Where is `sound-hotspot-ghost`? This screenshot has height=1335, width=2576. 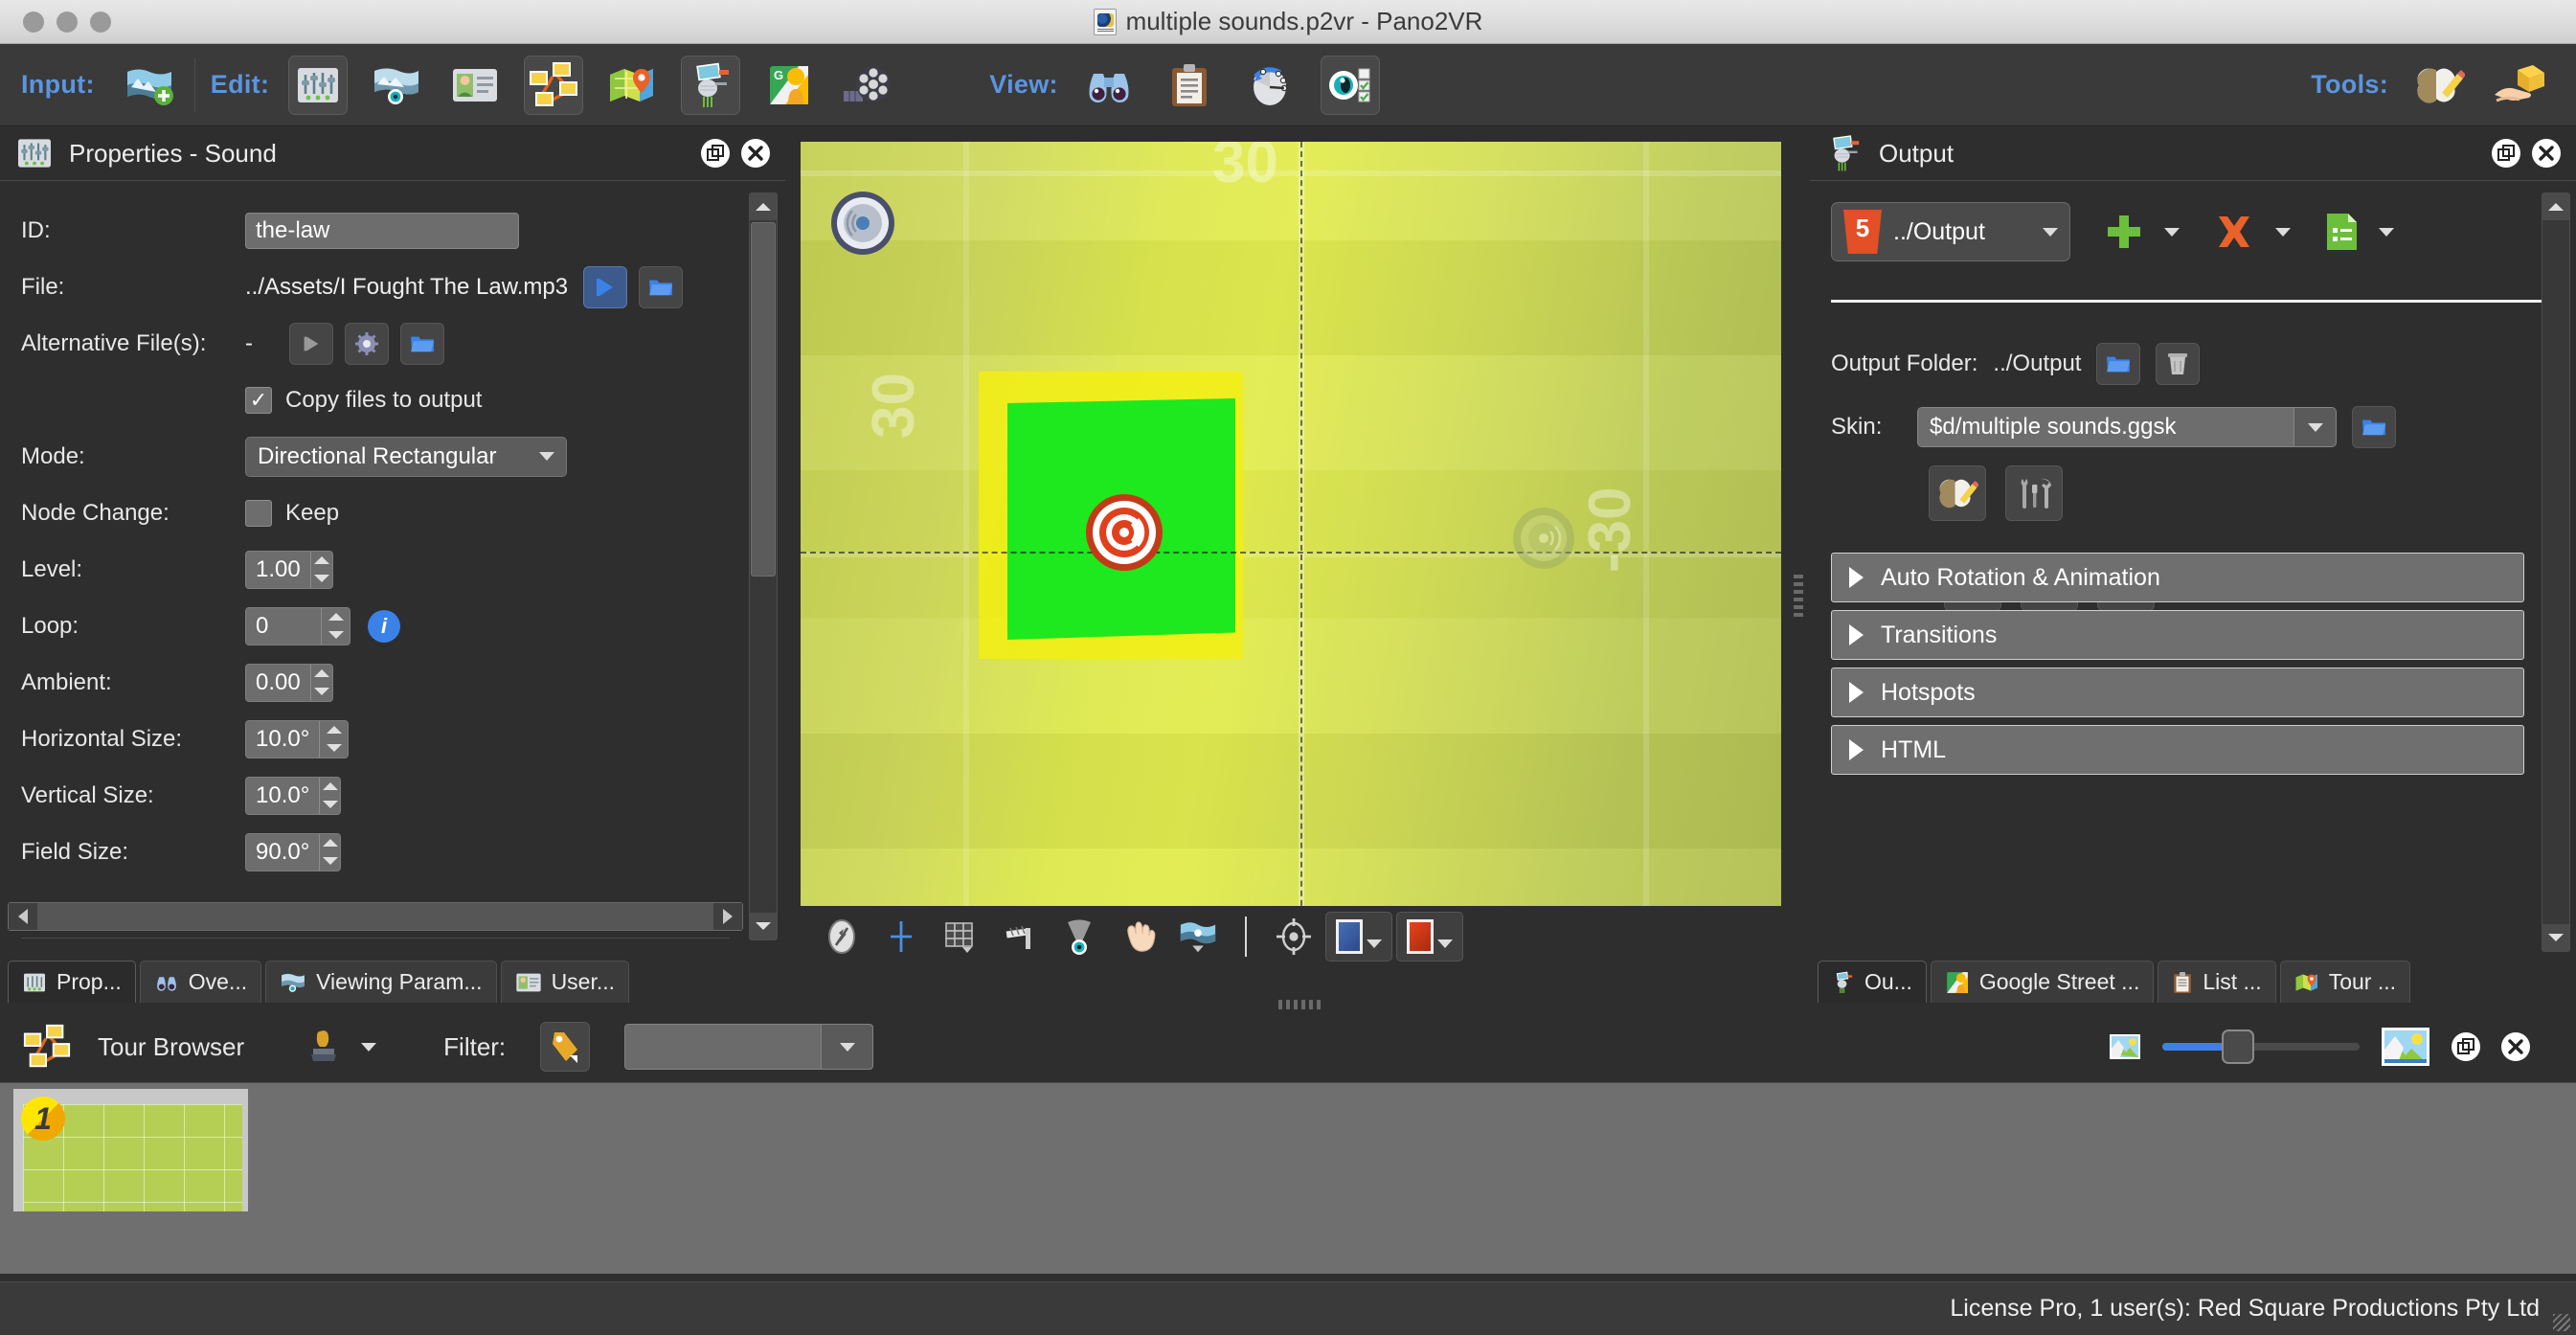 sound-hotspot-ghost is located at coordinates (1543, 541).